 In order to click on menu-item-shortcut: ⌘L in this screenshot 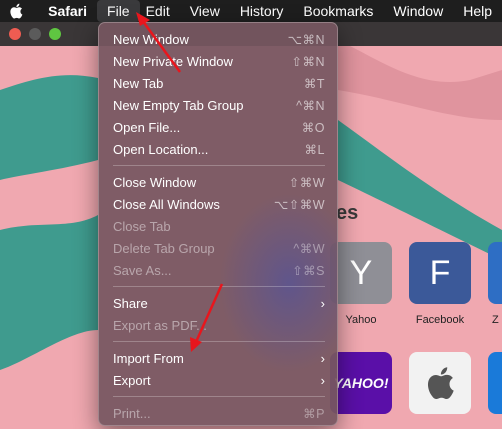, I will do `click(314, 149)`.